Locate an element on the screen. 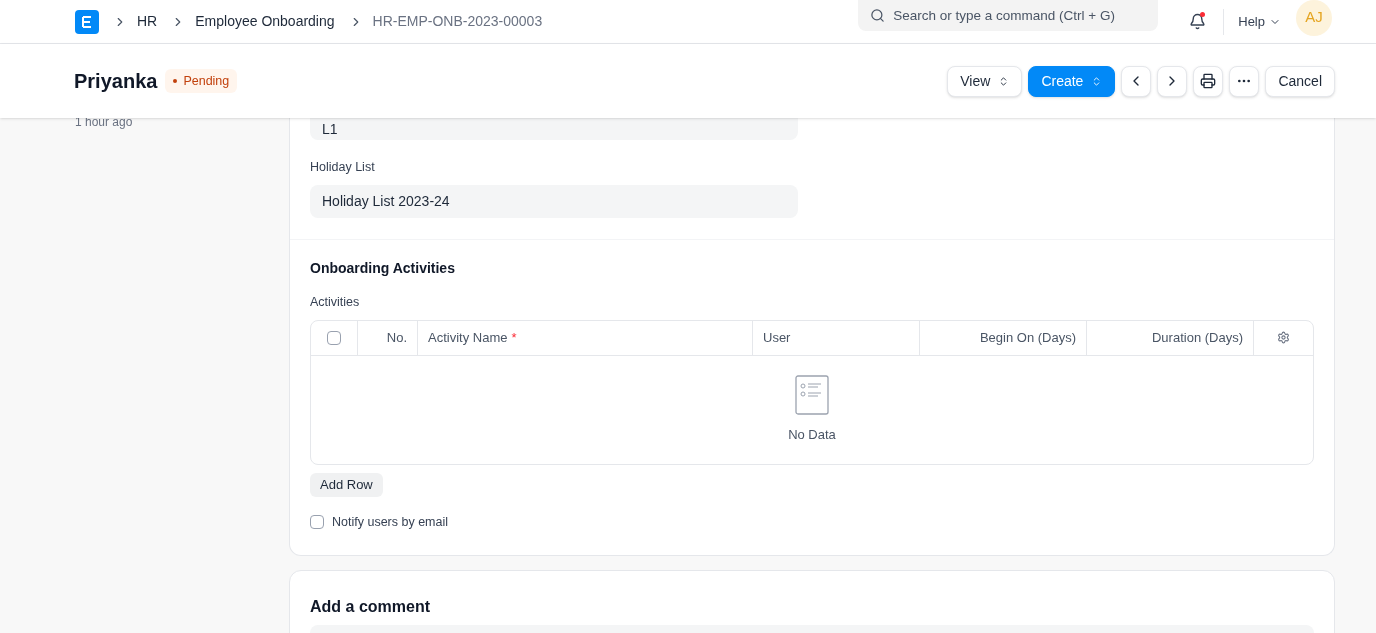  empty-state-text: No Data is located at coordinates (812, 434).